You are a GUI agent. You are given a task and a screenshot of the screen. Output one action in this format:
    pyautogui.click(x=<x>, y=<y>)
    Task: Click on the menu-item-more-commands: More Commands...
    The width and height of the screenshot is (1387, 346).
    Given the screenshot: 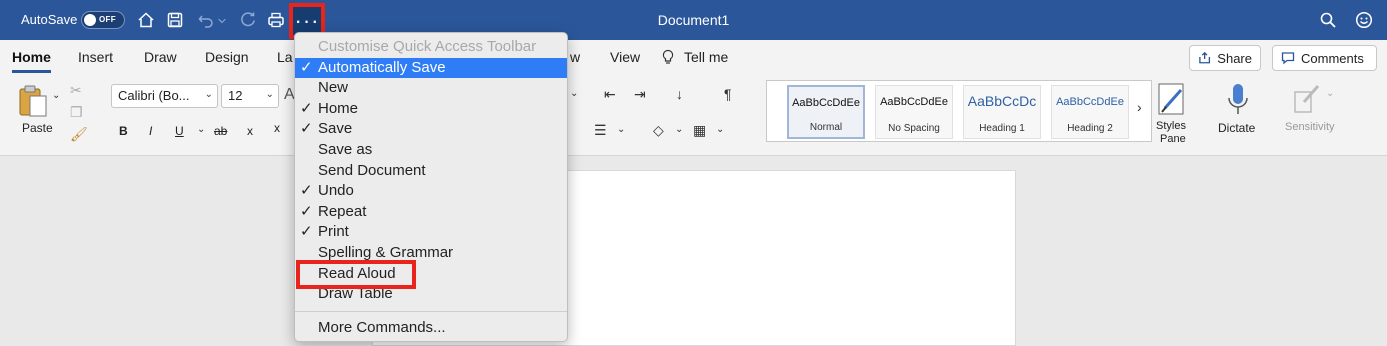 What is the action you would take?
    pyautogui.click(x=431, y=328)
    